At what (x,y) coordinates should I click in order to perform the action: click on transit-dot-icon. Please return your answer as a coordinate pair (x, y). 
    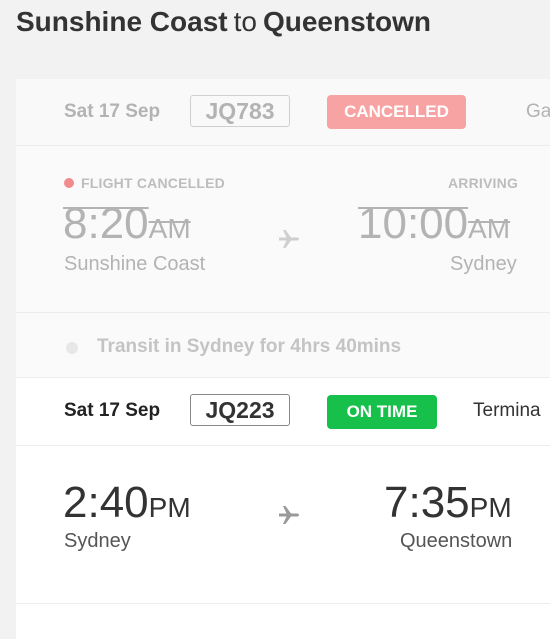
    Looking at the image, I should click on (72, 348).